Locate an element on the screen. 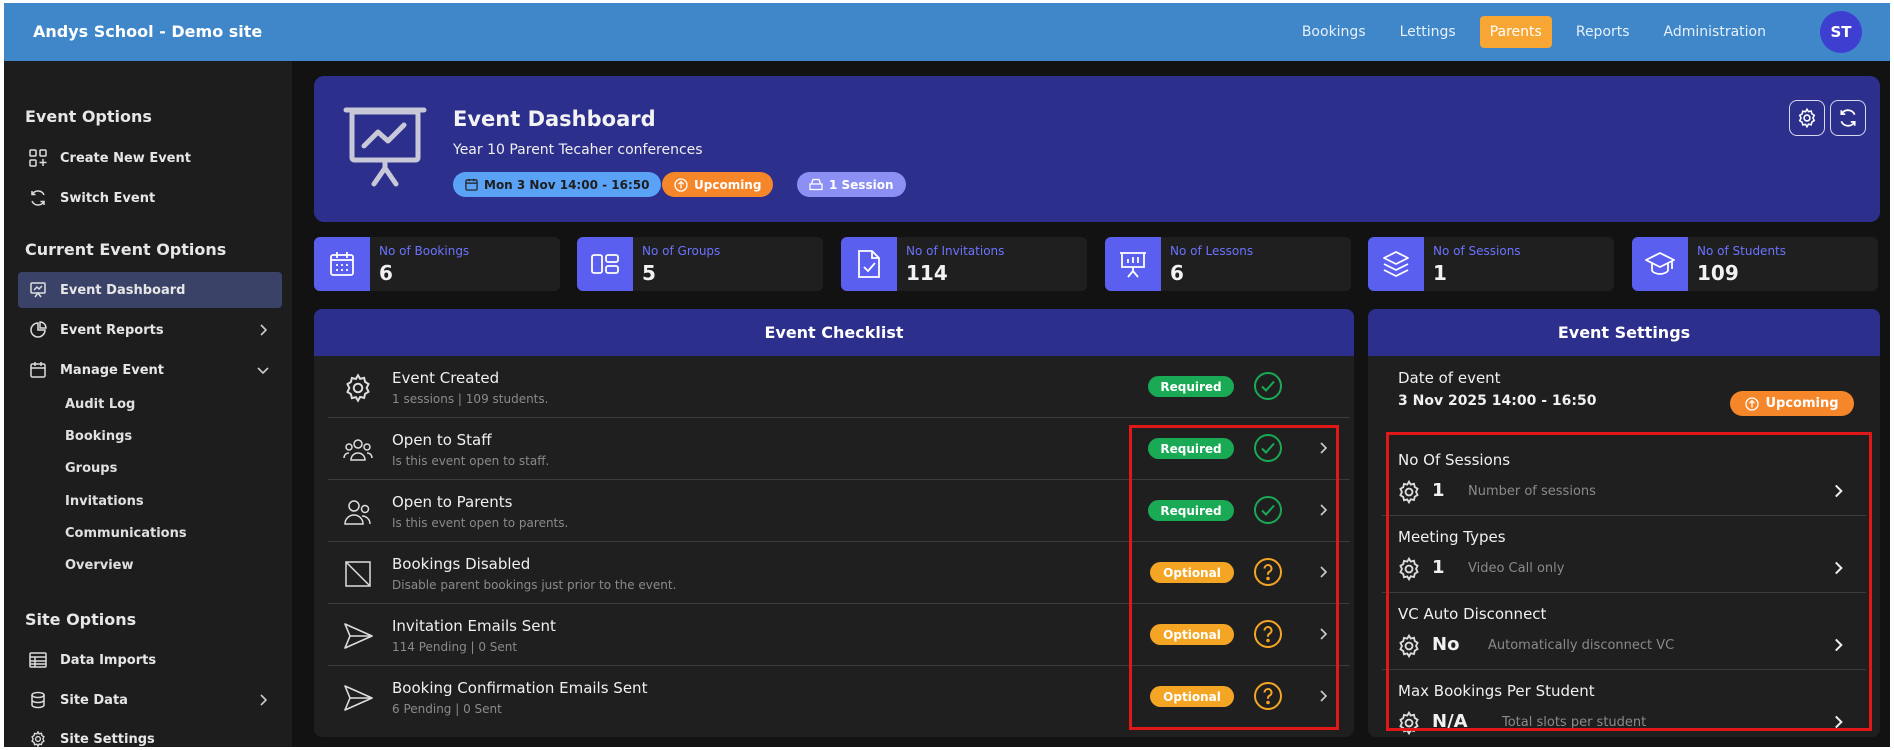 This screenshot has height=750, width=1894. nav-administration: Administration is located at coordinates (1715, 32).